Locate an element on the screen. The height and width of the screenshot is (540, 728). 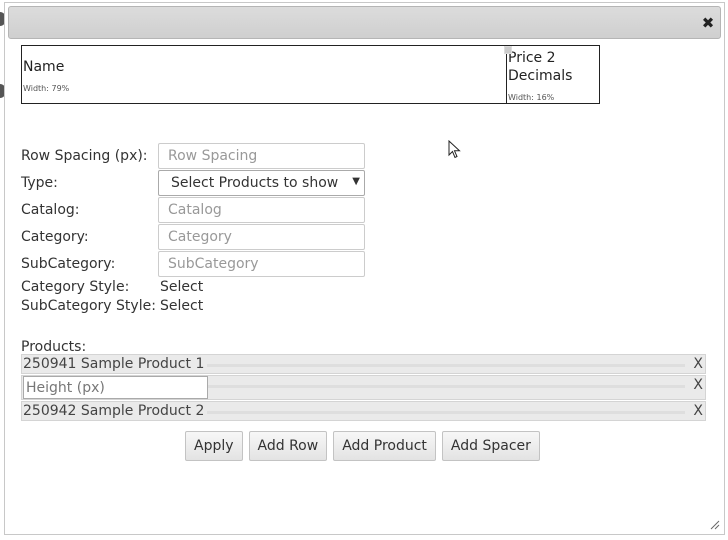
column-width: Width: 16% is located at coordinates (531, 97).